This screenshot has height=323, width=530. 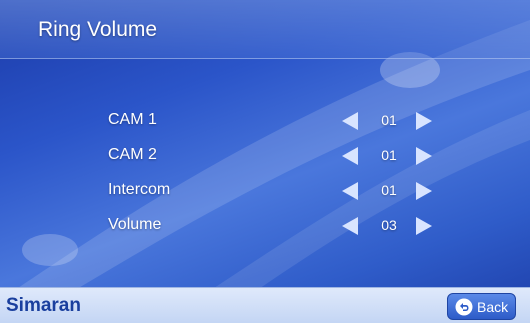 What do you see at coordinates (265, 191) in the screenshot?
I see `setting-row-intercom: Intercom 01` at bounding box center [265, 191].